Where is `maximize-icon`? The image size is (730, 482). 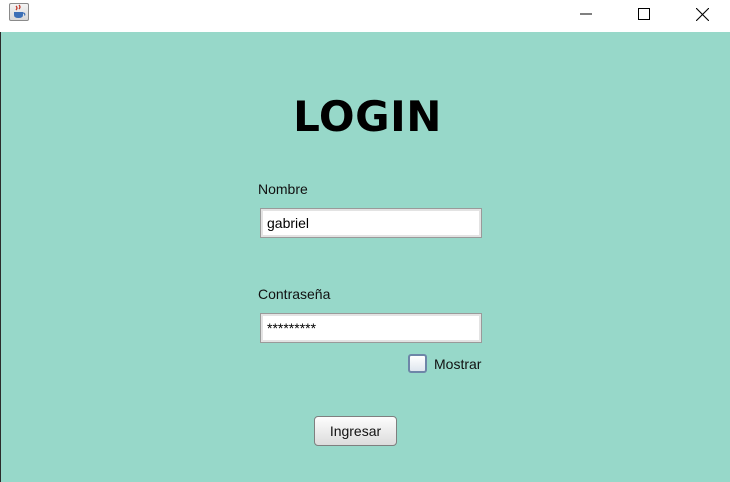
maximize-icon is located at coordinates (644, 14).